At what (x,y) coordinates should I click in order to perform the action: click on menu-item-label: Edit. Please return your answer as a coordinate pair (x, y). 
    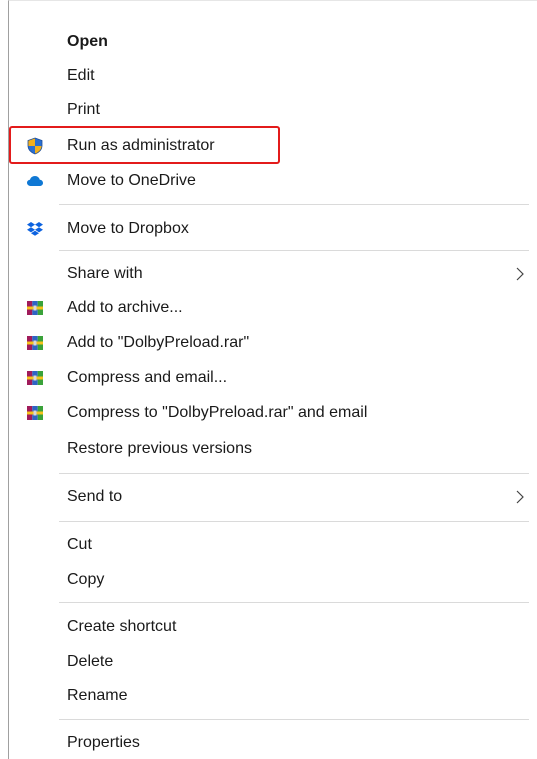
    Looking at the image, I should click on (81, 75).